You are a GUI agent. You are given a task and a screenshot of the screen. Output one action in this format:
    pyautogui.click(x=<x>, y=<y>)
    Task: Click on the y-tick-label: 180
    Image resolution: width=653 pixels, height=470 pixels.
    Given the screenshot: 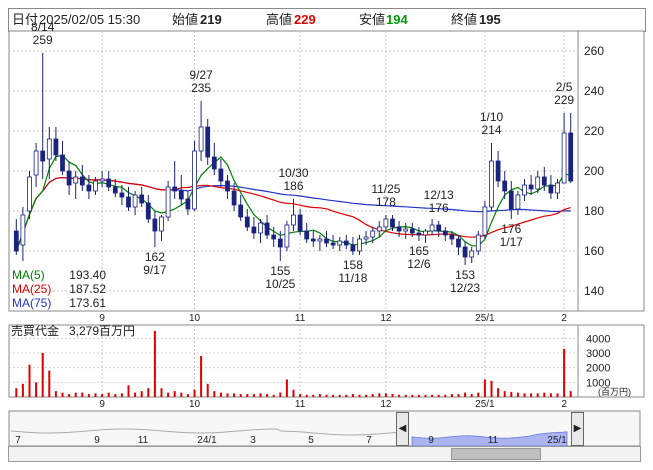 What is the action you would take?
    pyautogui.click(x=594, y=211)
    